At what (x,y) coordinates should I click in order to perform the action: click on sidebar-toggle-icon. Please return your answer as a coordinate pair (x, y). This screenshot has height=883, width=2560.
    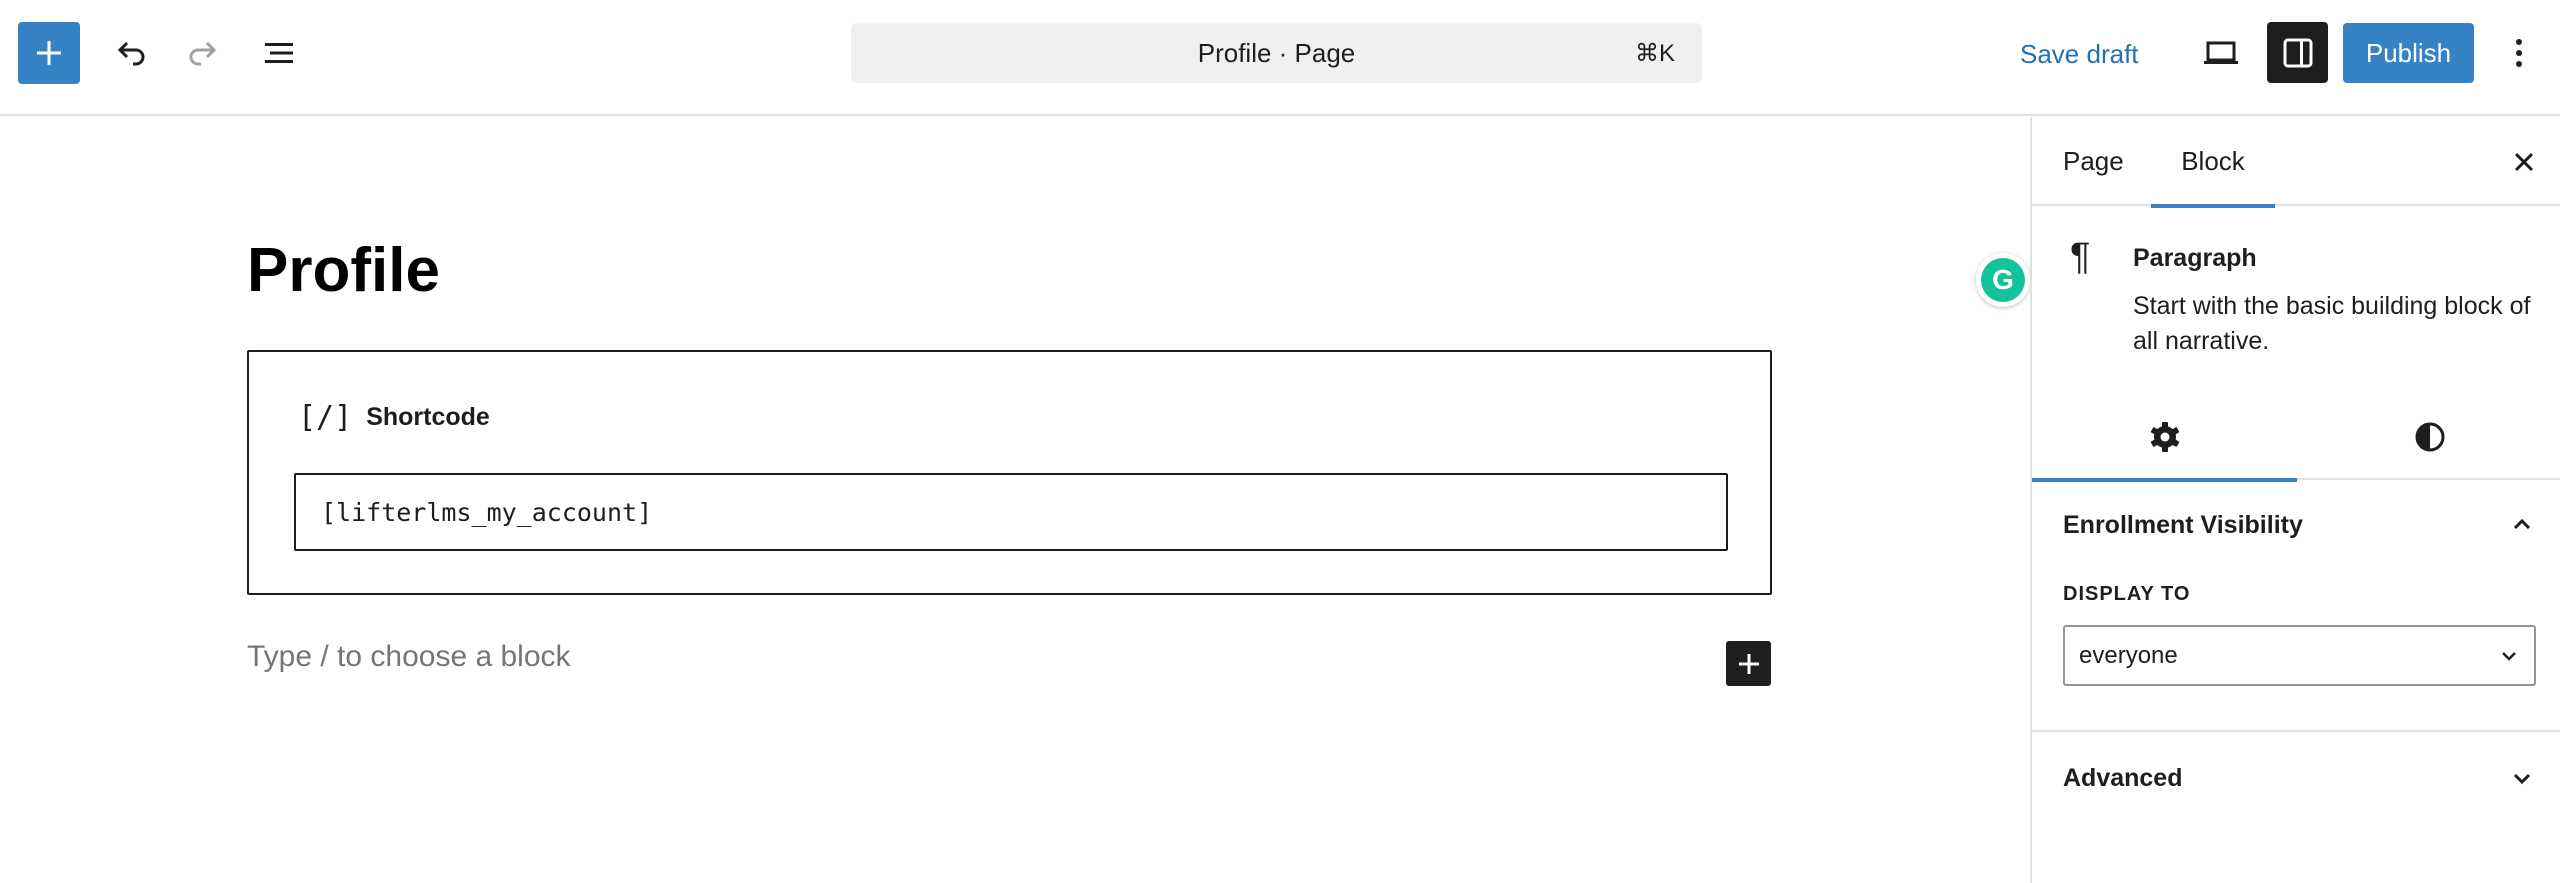
    Looking at the image, I should click on (2297, 52).